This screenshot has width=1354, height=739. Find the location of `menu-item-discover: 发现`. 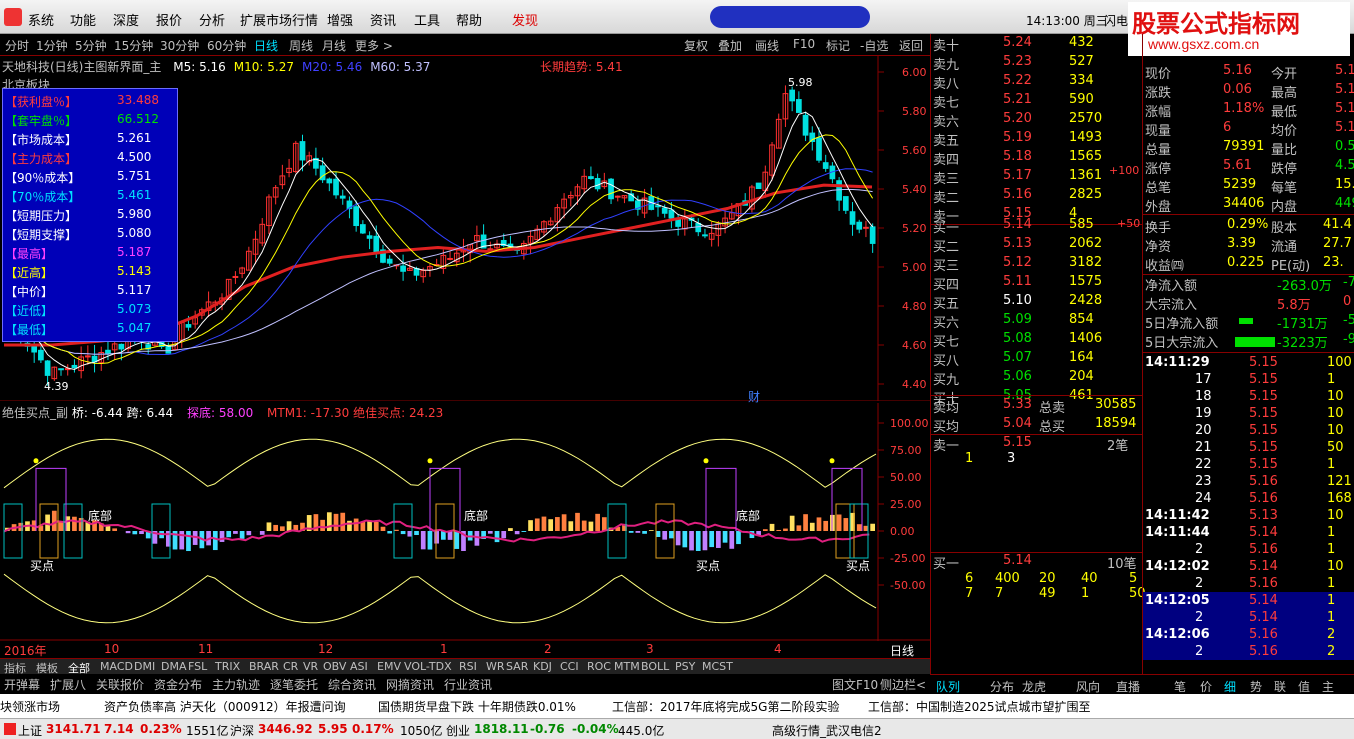

menu-item-discover: 发现 is located at coordinates (525, 19).